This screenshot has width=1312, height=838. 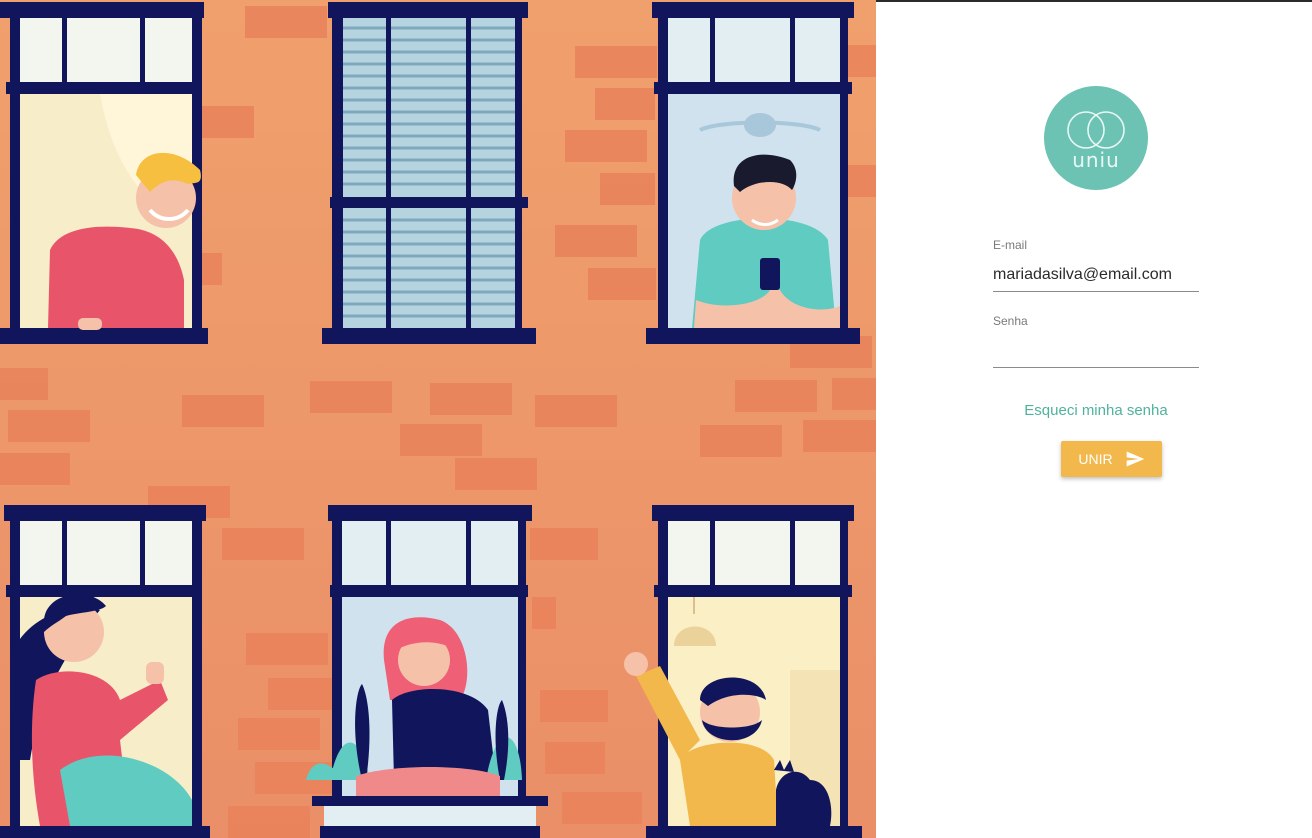 I want to click on send-icon, so click(x=1135, y=459).